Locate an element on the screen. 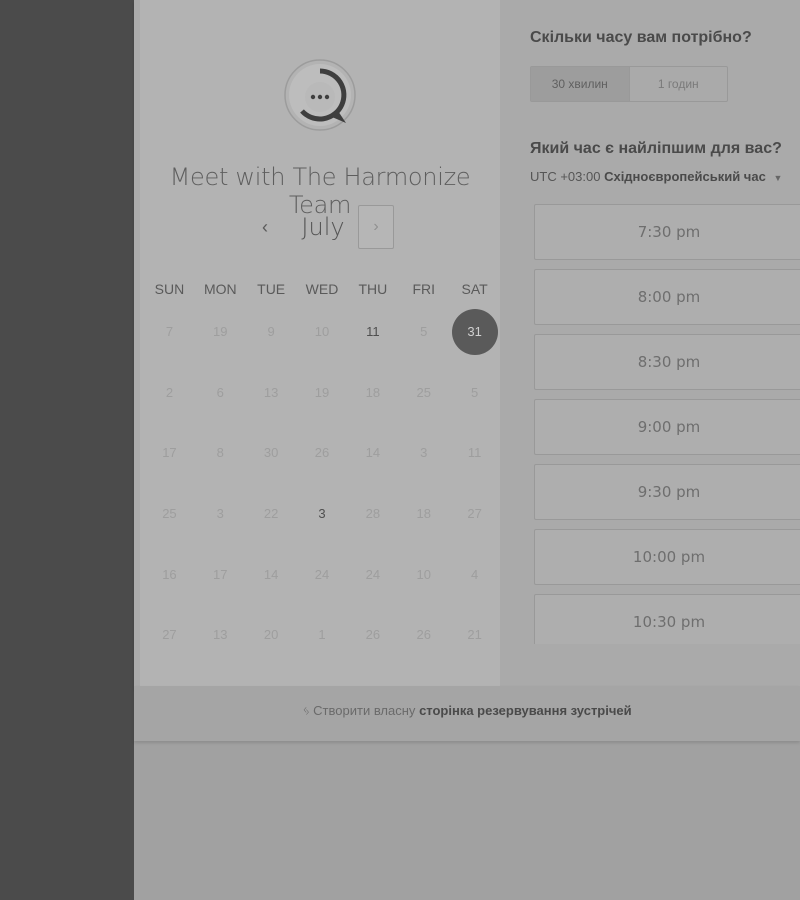  weekday-label: THU is located at coordinates (373, 289).